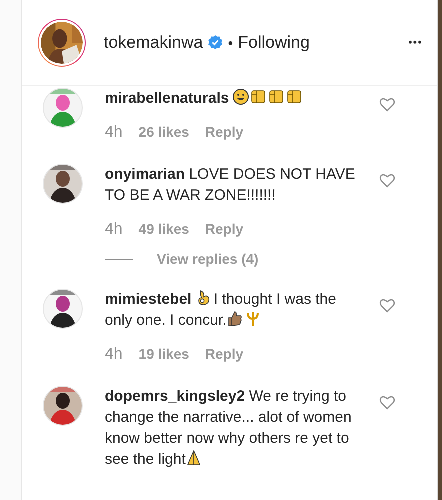  Describe the element at coordinates (221, 310) in the screenshot. I see `comment-text: mimiestebel I thought I was the only one. I concur.` at that location.